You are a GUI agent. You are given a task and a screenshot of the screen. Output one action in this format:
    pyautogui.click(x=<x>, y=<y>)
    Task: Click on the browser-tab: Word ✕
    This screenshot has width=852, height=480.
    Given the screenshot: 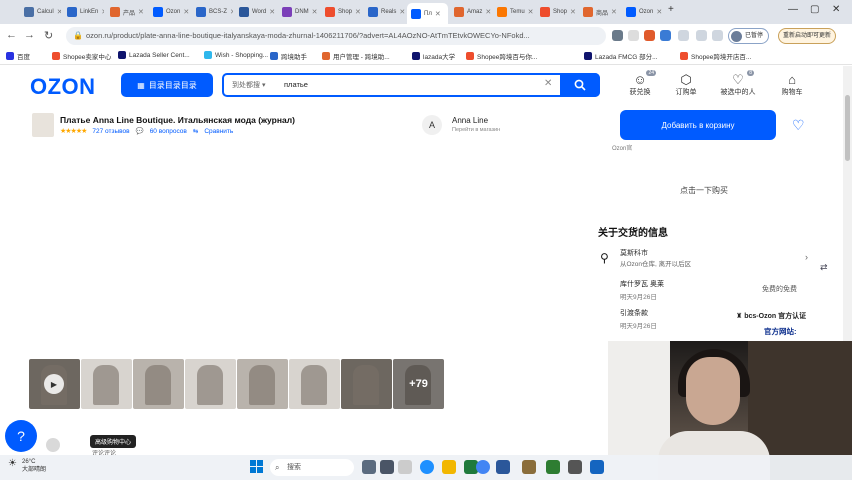 What is the action you would take?
    pyautogui.click(x=255, y=12)
    